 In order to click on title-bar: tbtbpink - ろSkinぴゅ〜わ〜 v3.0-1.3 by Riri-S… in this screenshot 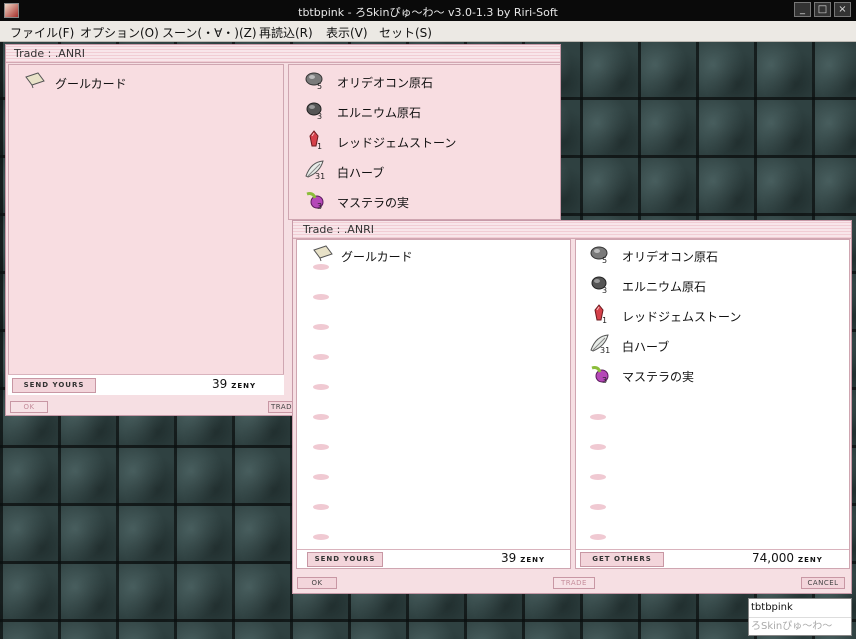, I will do `click(428, 10)`.